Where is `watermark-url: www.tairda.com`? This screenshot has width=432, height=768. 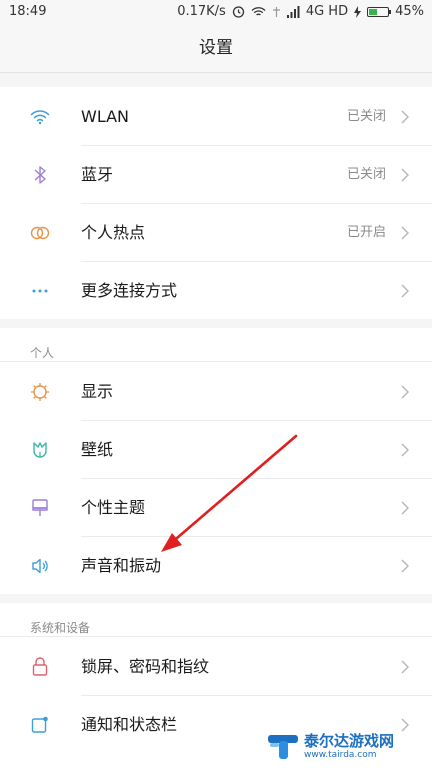
watermark-url: www.tairda.com is located at coordinates (340, 755).